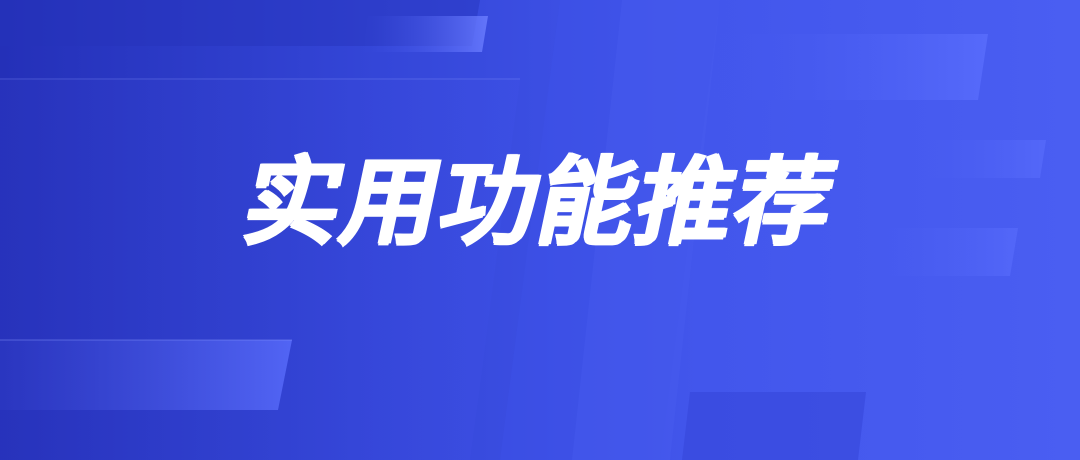 Image resolution: width=1080 pixels, height=460 pixels. Describe the element at coordinates (540, 202) in the screenshot. I see `banner-title: 实用功能推荐` at that location.